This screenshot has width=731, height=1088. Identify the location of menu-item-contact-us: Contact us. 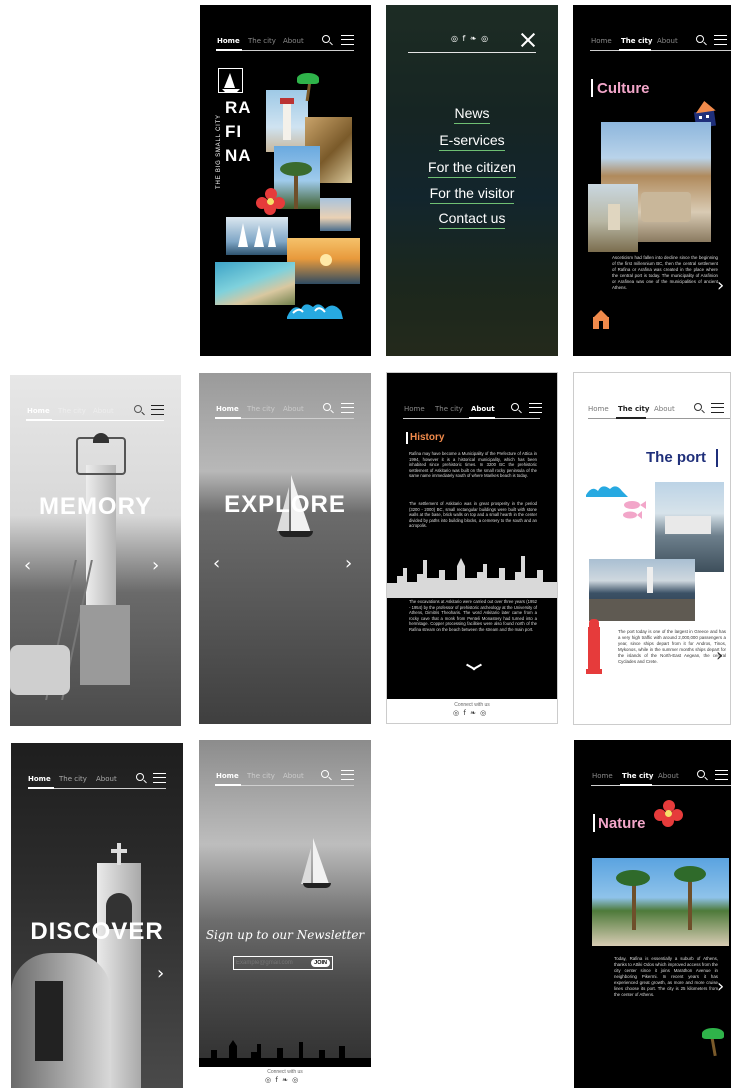
(472, 219).